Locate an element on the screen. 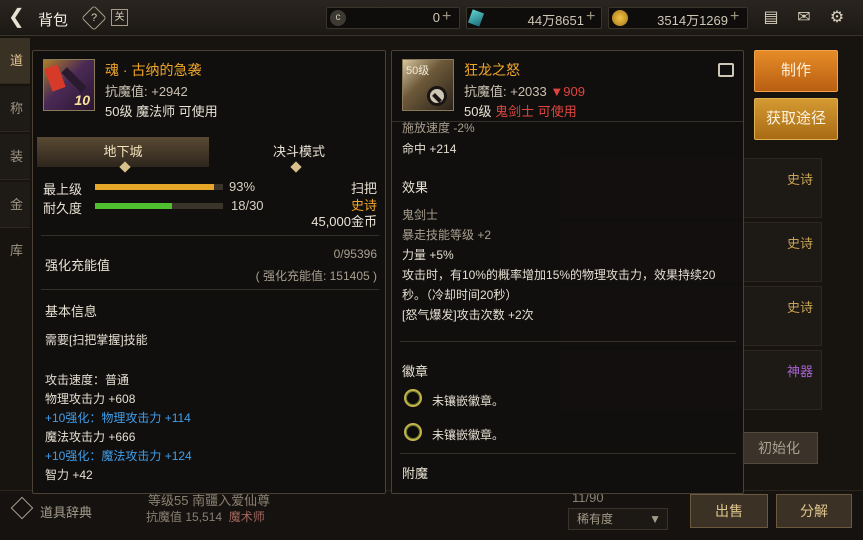 The width and height of the screenshot is (863, 540). add-currency-1-button: + is located at coordinates (446, 17).